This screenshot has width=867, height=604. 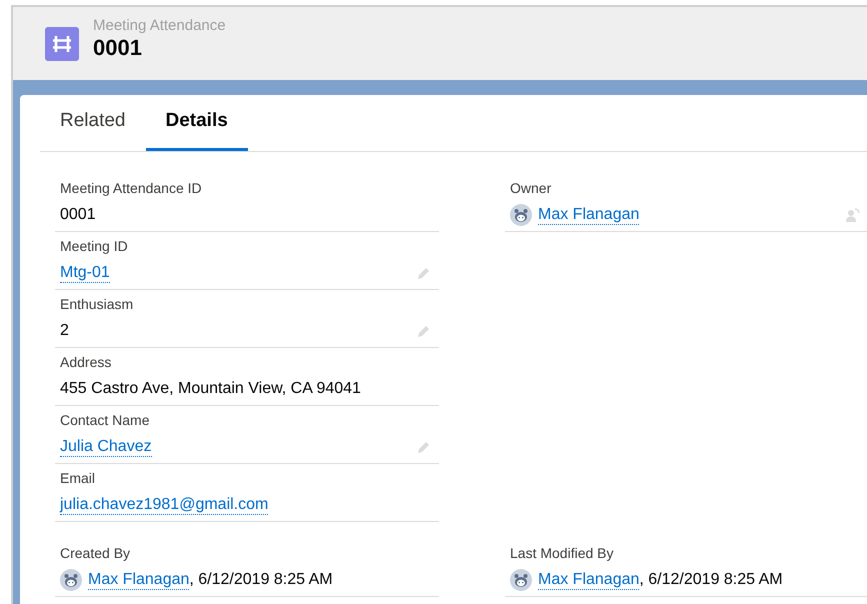 What do you see at coordinates (78, 215) in the screenshot?
I see `field-value: 0001` at bounding box center [78, 215].